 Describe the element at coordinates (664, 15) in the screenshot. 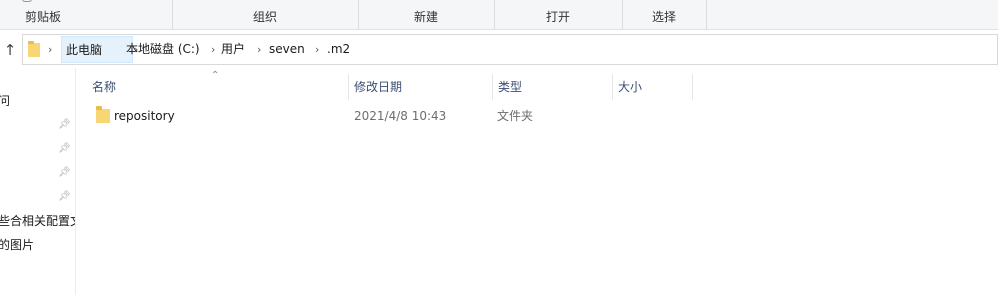

I see `ribbon-group-select: 选择` at that location.